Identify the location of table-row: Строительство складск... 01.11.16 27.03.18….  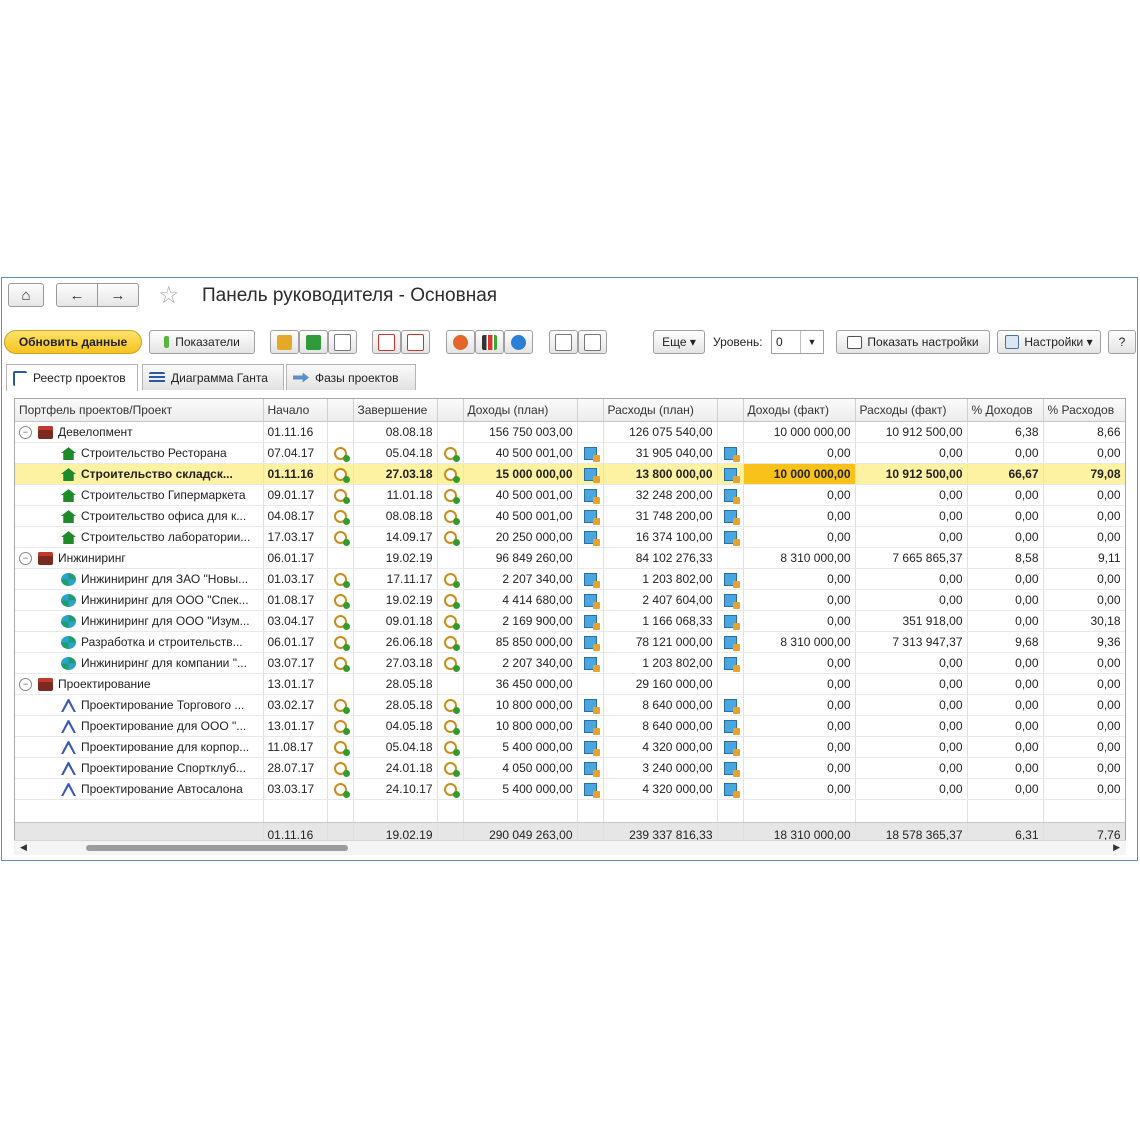
(570, 474).